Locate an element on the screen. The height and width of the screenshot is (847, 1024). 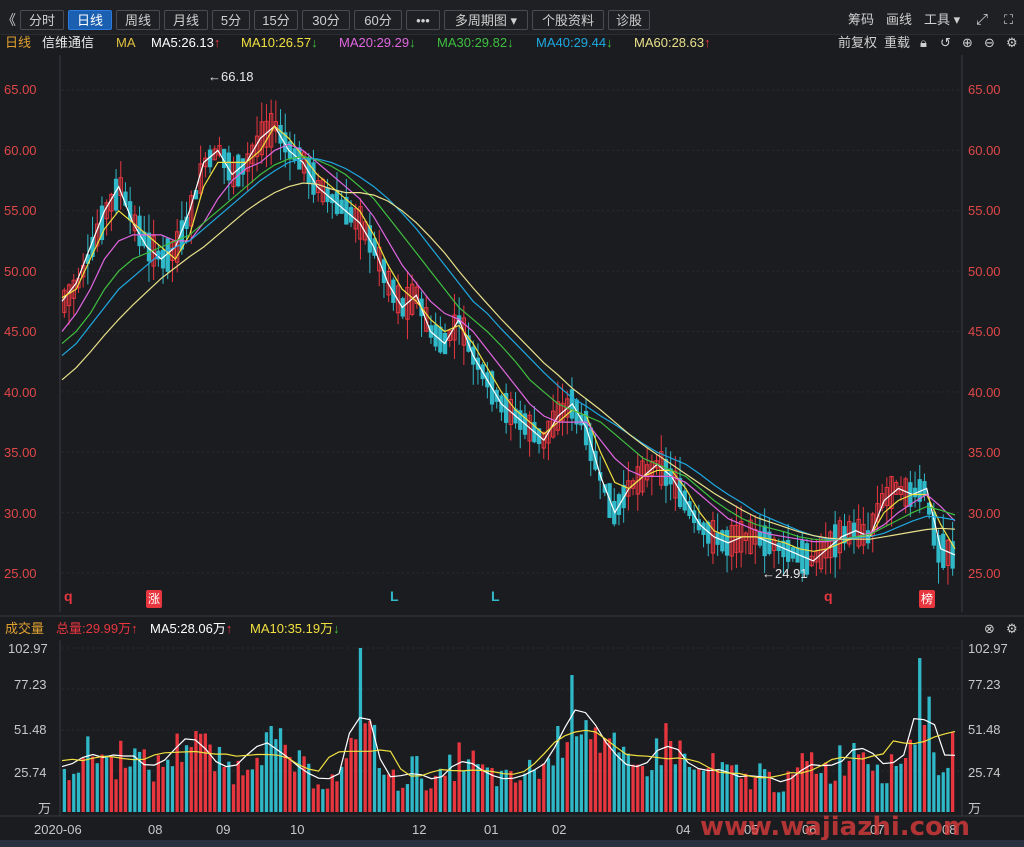
date-tick: 04 is located at coordinates (683, 829).